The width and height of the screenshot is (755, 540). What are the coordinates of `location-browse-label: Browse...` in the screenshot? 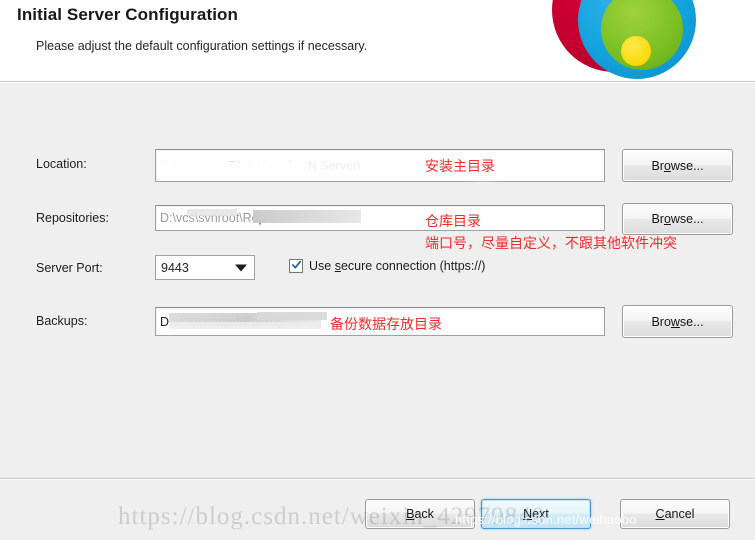 It's located at (677, 165).